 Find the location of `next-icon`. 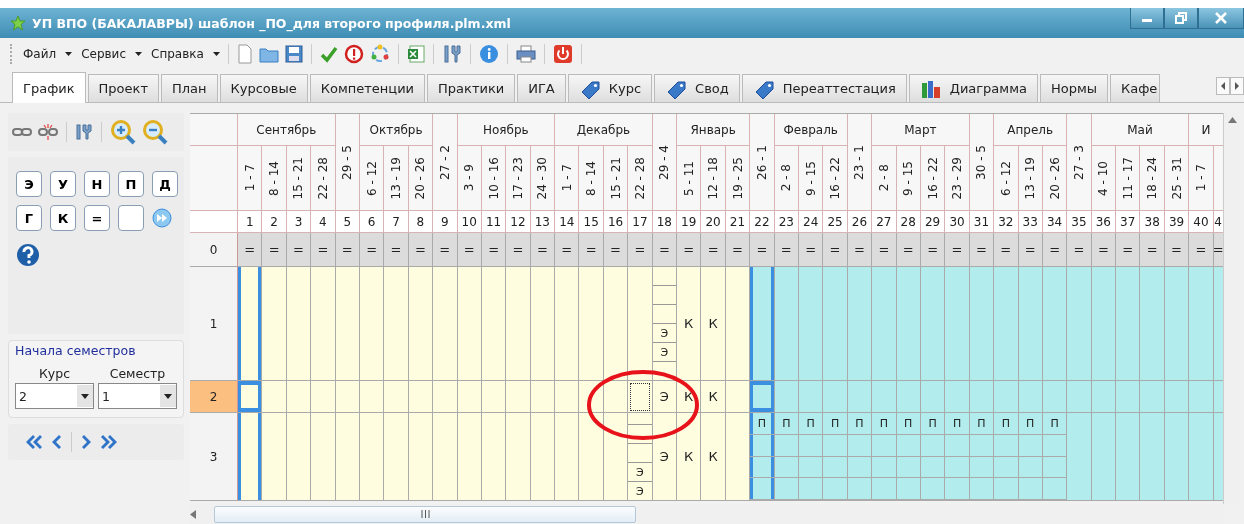

next-icon is located at coordinates (87, 442).